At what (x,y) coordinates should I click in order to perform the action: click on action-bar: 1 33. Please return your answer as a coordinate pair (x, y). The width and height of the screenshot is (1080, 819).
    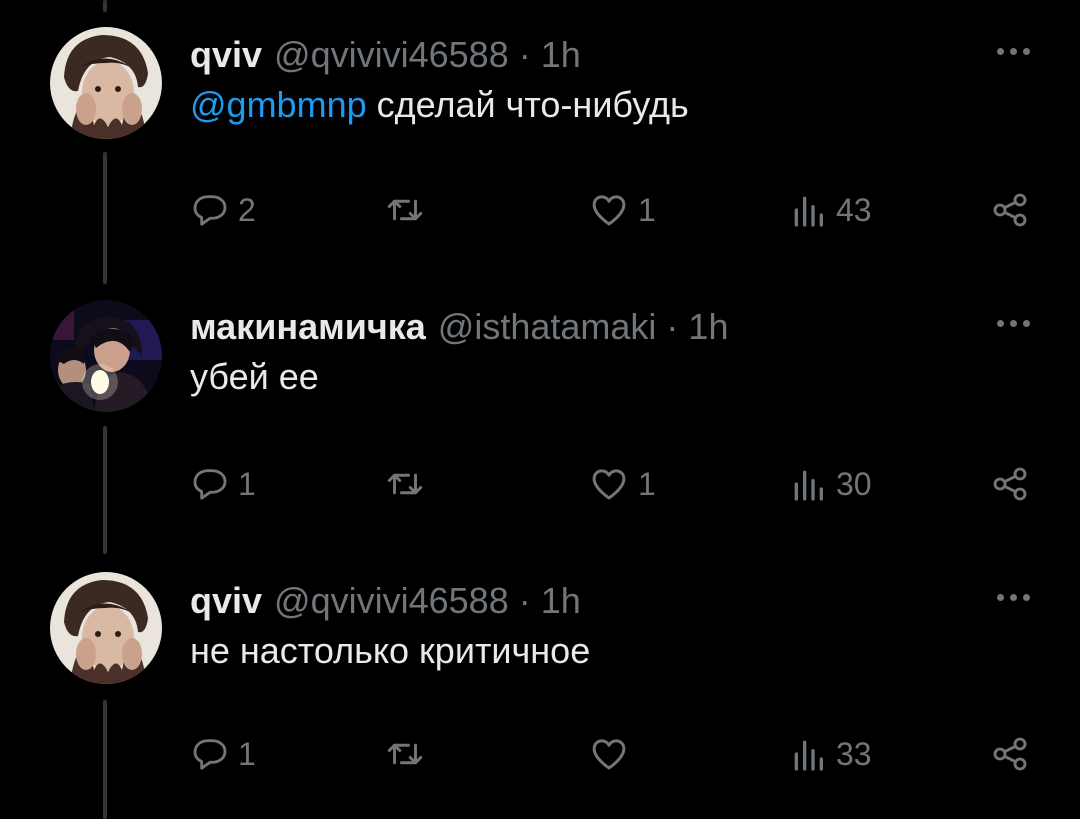
    Looking at the image, I should click on (615, 754).